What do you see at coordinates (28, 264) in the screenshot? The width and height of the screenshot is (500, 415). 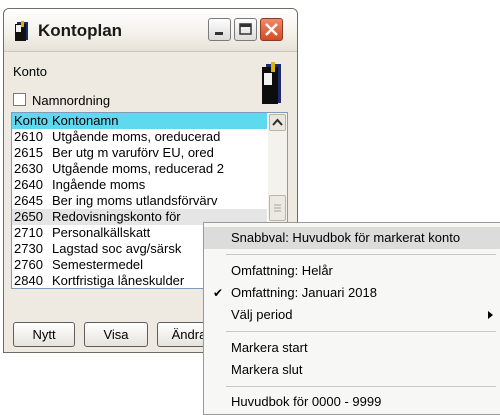 I see `konto-number: 2760` at bounding box center [28, 264].